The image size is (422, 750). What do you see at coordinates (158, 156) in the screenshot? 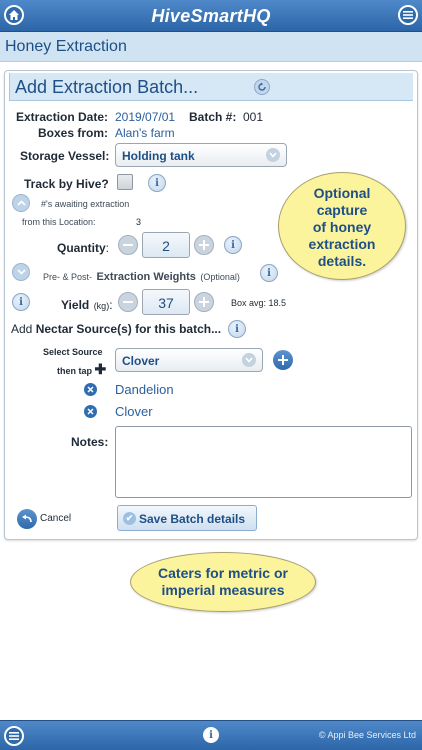
I see `storage-vessel-value: Holding tank` at bounding box center [158, 156].